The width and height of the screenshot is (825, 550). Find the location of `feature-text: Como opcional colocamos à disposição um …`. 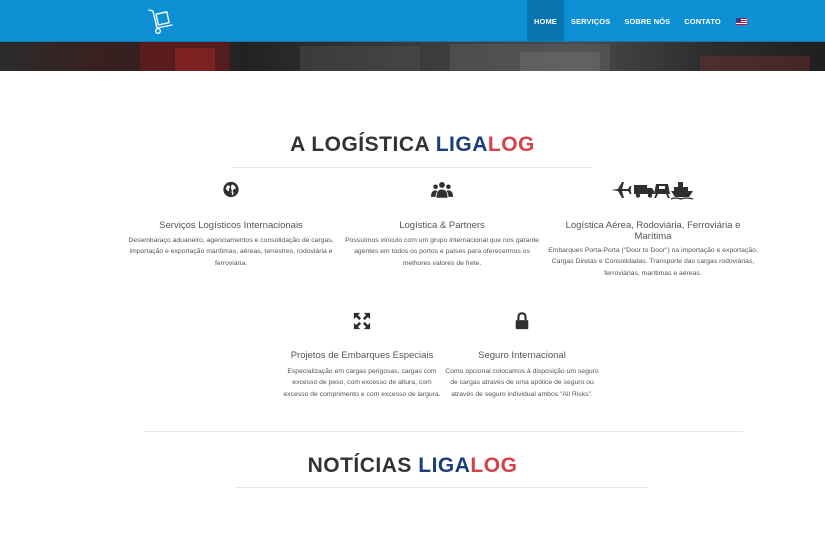

feature-text: Como opcional colocamos à disposição um … is located at coordinates (522, 383).